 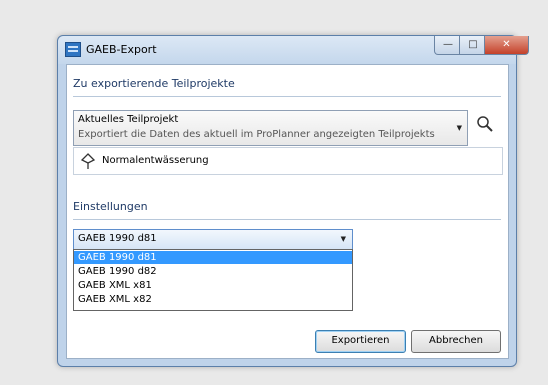 What do you see at coordinates (88, 161) in the screenshot?
I see `pin-icon` at bounding box center [88, 161].